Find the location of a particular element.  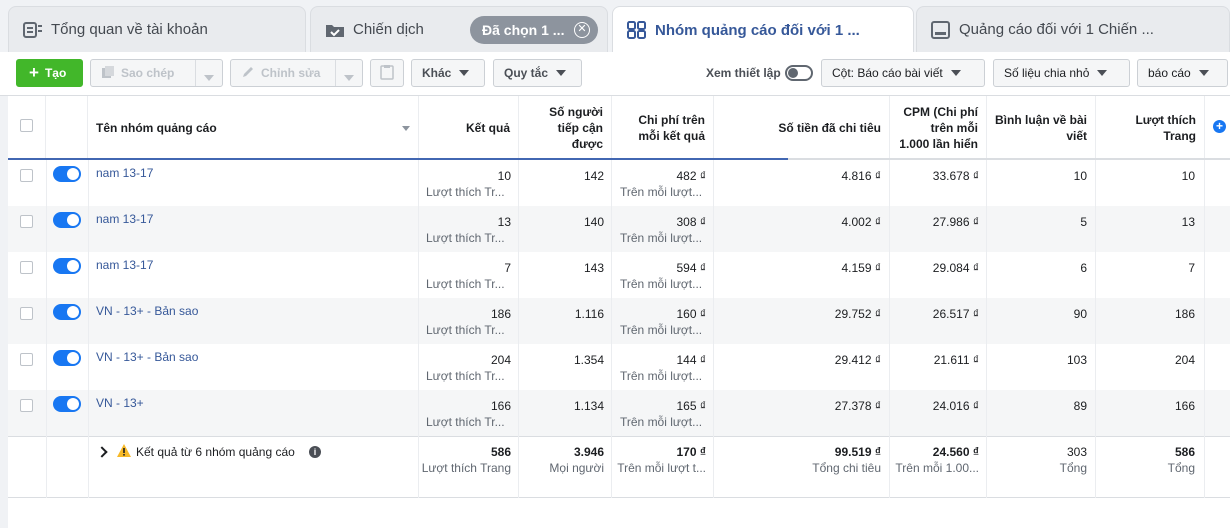

reach-value: 1.116 is located at coordinates (589, 314).